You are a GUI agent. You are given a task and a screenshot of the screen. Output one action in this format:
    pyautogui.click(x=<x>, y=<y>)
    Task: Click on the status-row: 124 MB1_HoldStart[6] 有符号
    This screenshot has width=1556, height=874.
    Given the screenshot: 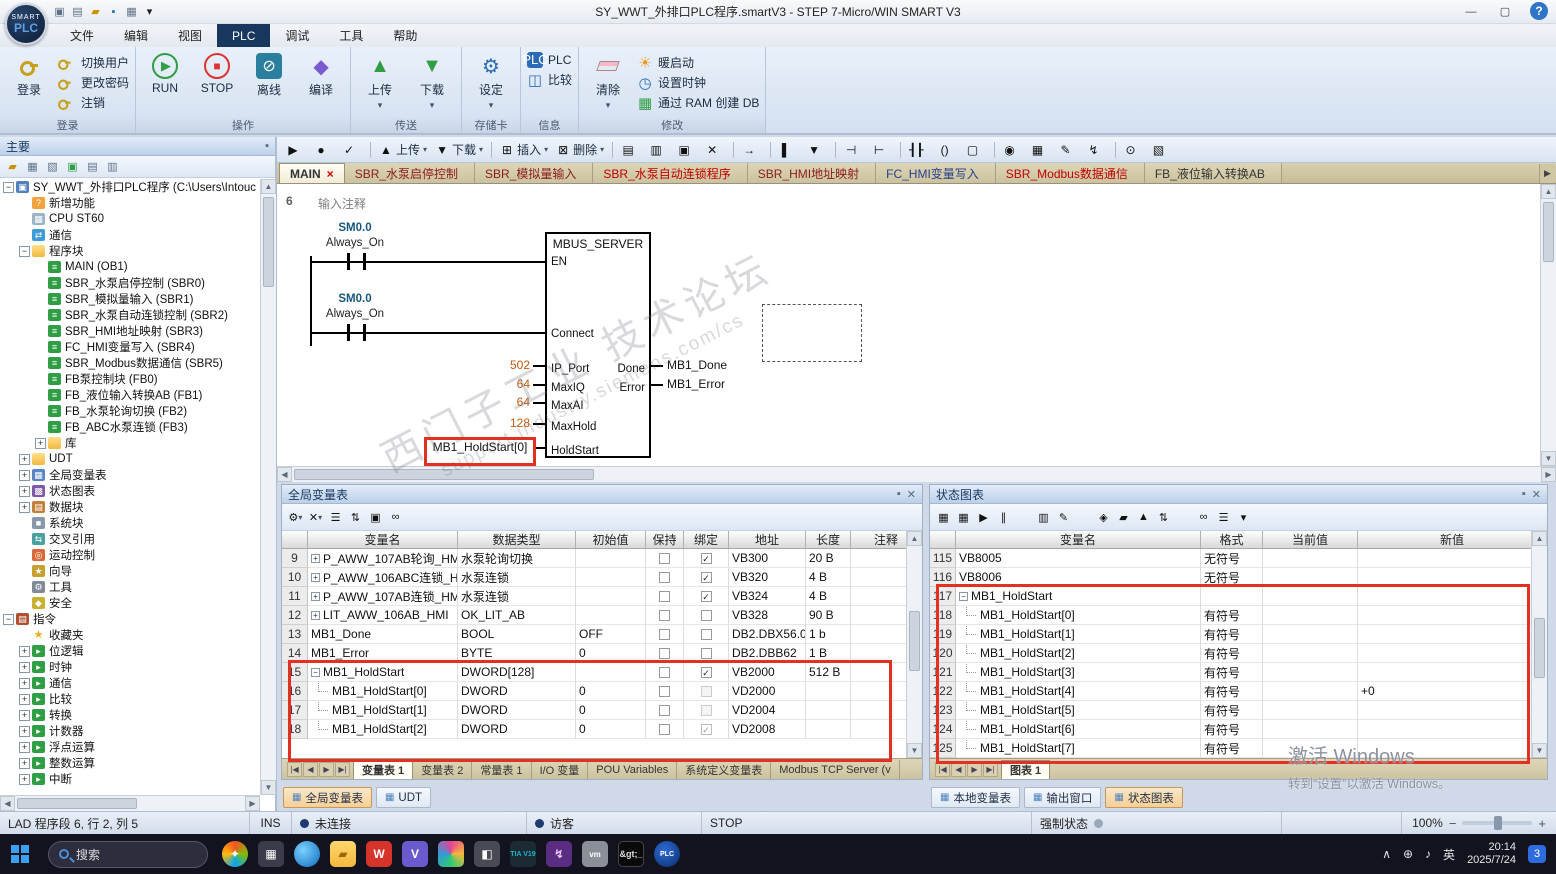 What is the action you would take?
    pyautogui.click(x=1238, y=729)
    